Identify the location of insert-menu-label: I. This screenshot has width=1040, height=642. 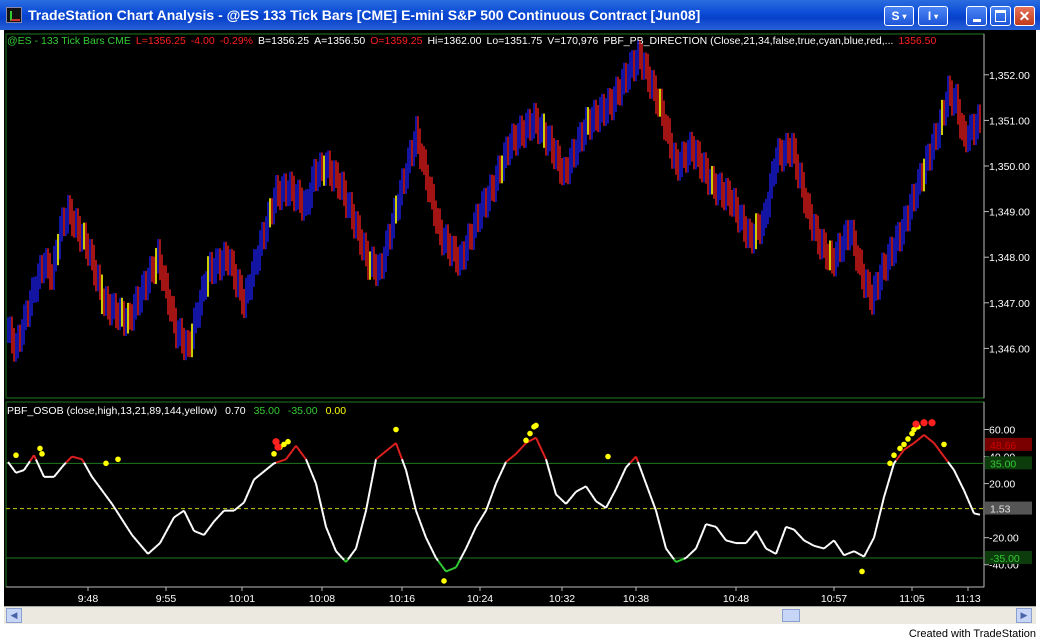
(929, 16).